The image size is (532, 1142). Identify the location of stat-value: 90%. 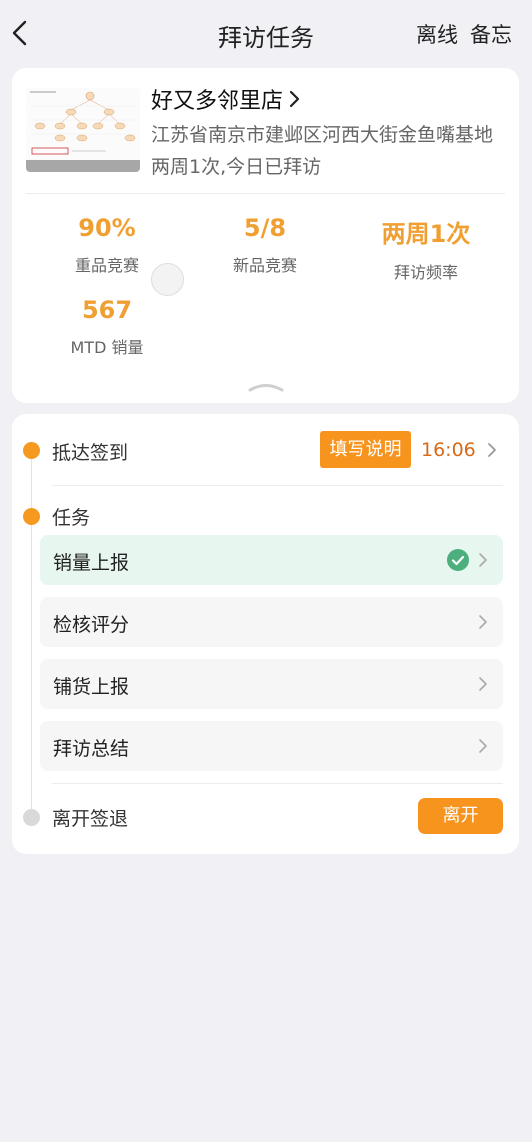
(107, 228).